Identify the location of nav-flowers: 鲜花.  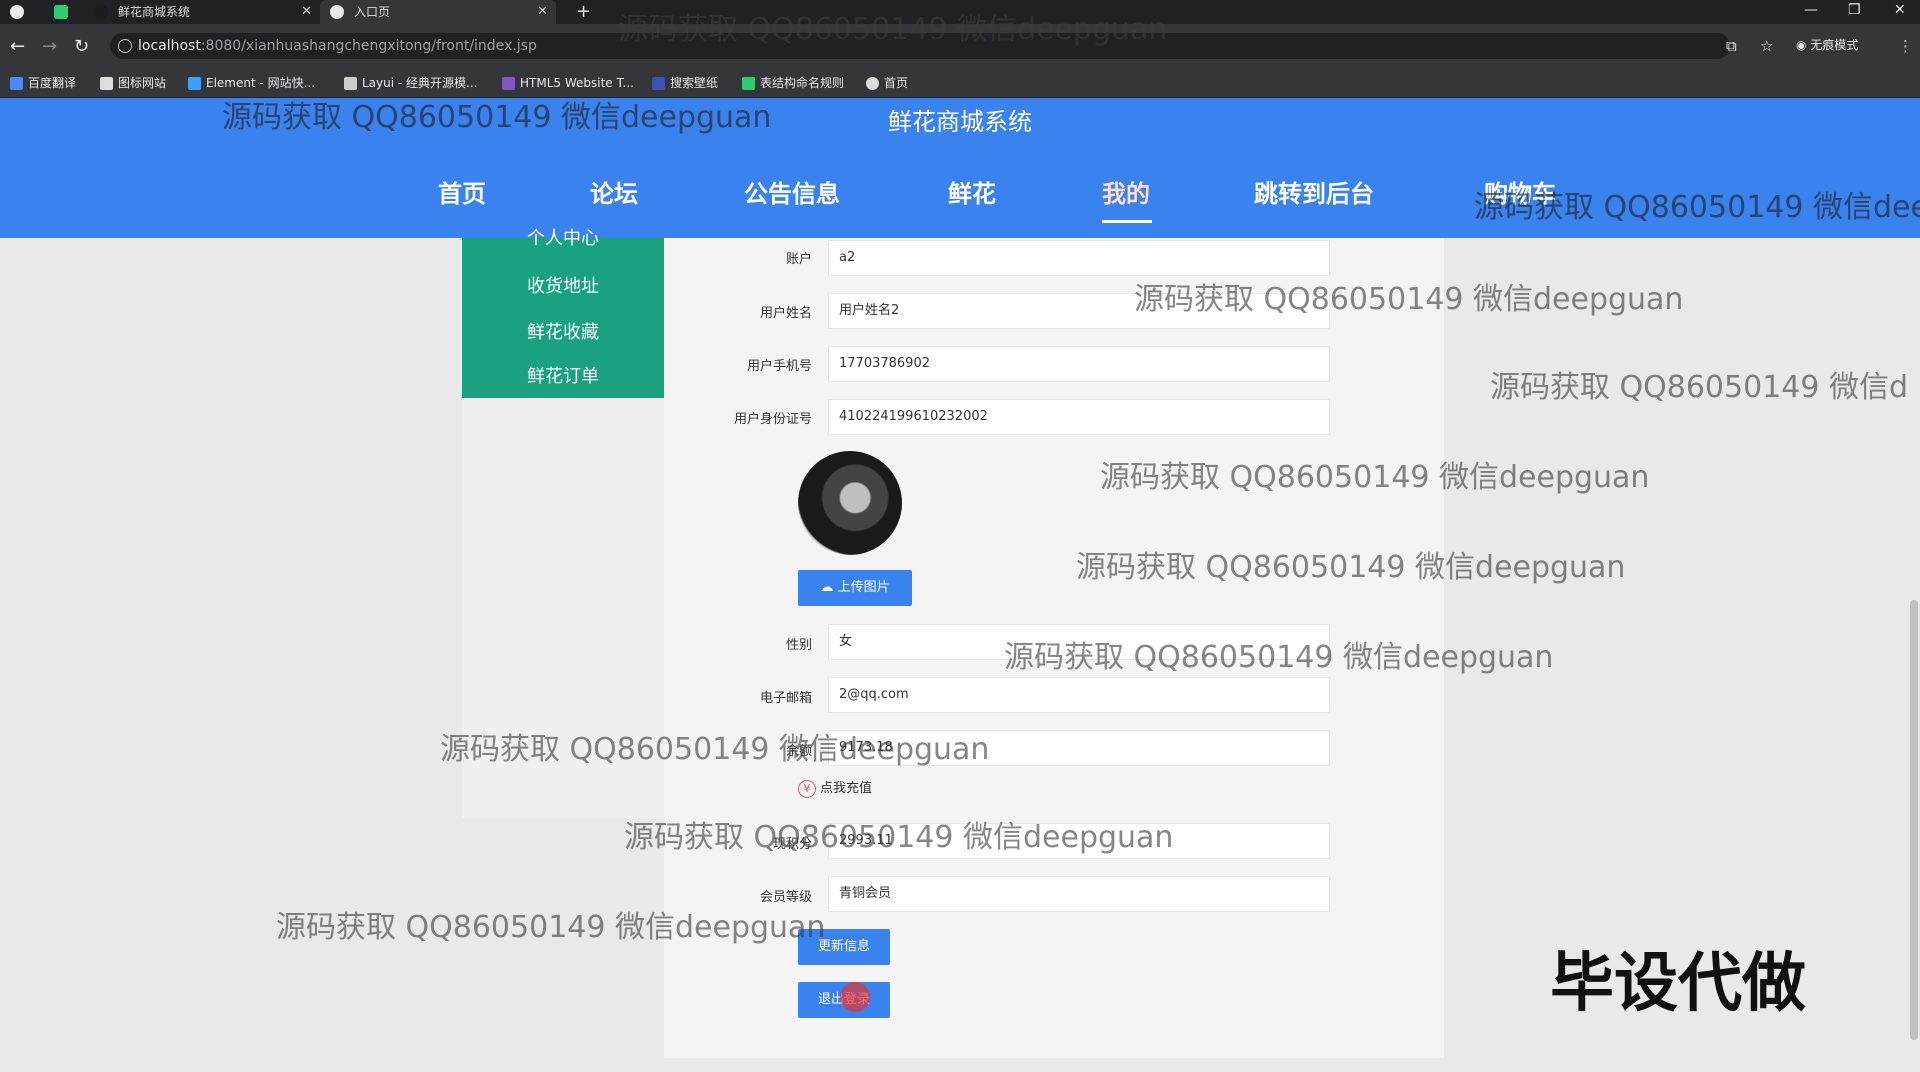
(972, 191).